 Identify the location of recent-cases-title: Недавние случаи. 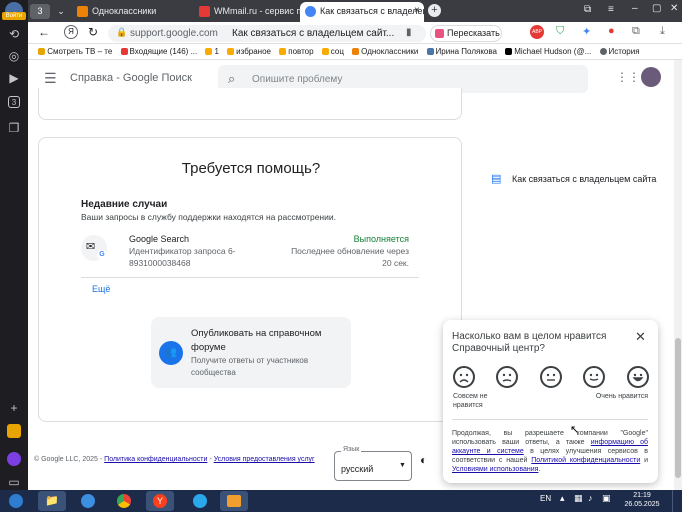
(124, 204).